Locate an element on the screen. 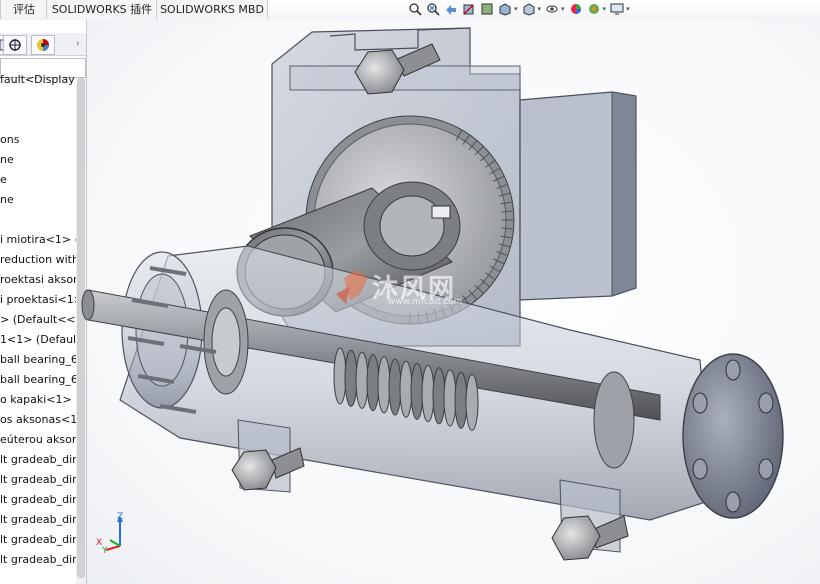 The image size is (820, 584). right-hex-bolt is located at coordinates (590, 538).